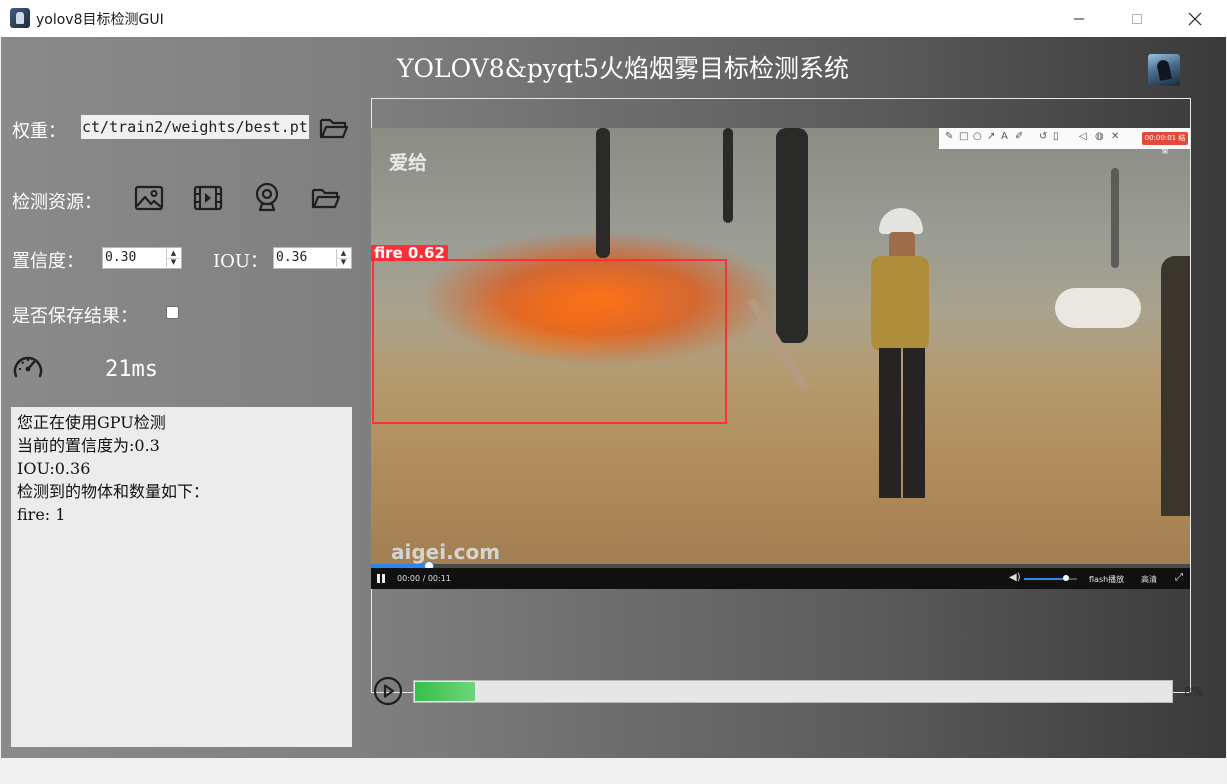 The width and height of the screenshot is (1227, 784). I want to click on play-circle-icon, so click(388, 691).